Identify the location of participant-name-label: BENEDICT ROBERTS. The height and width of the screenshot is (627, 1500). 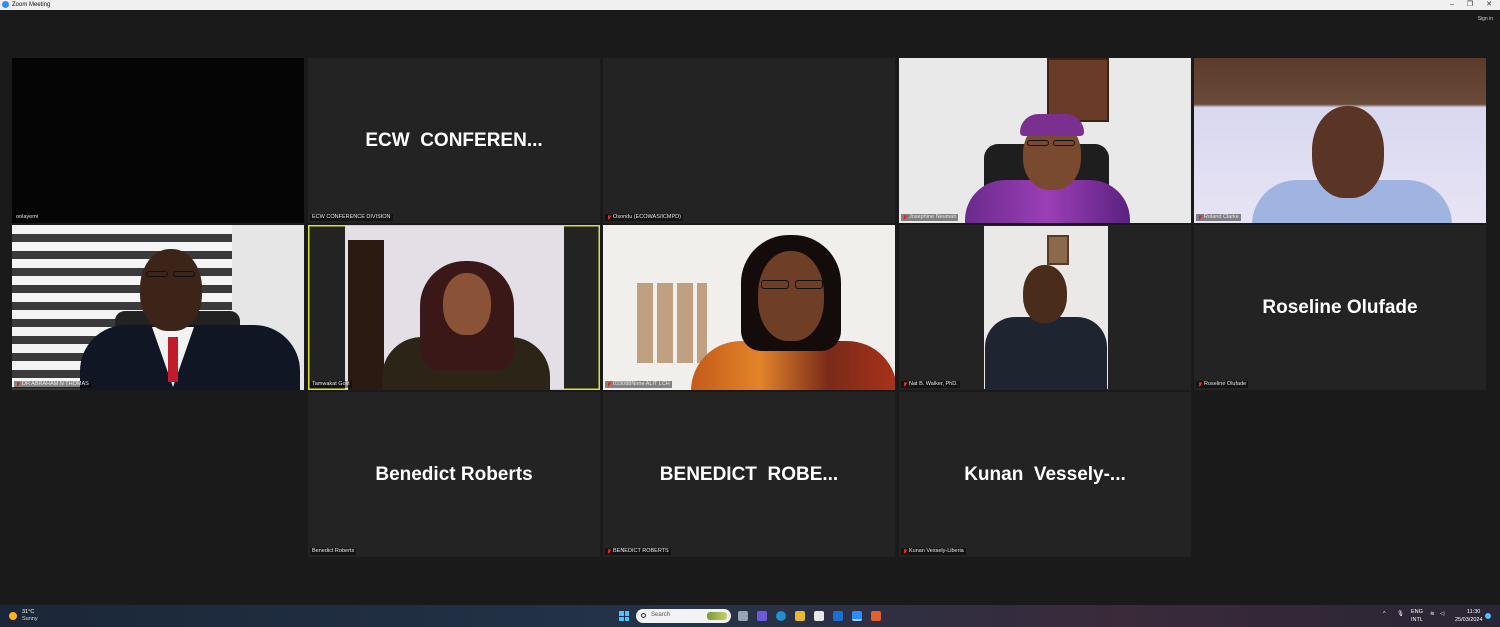
(638, 551).